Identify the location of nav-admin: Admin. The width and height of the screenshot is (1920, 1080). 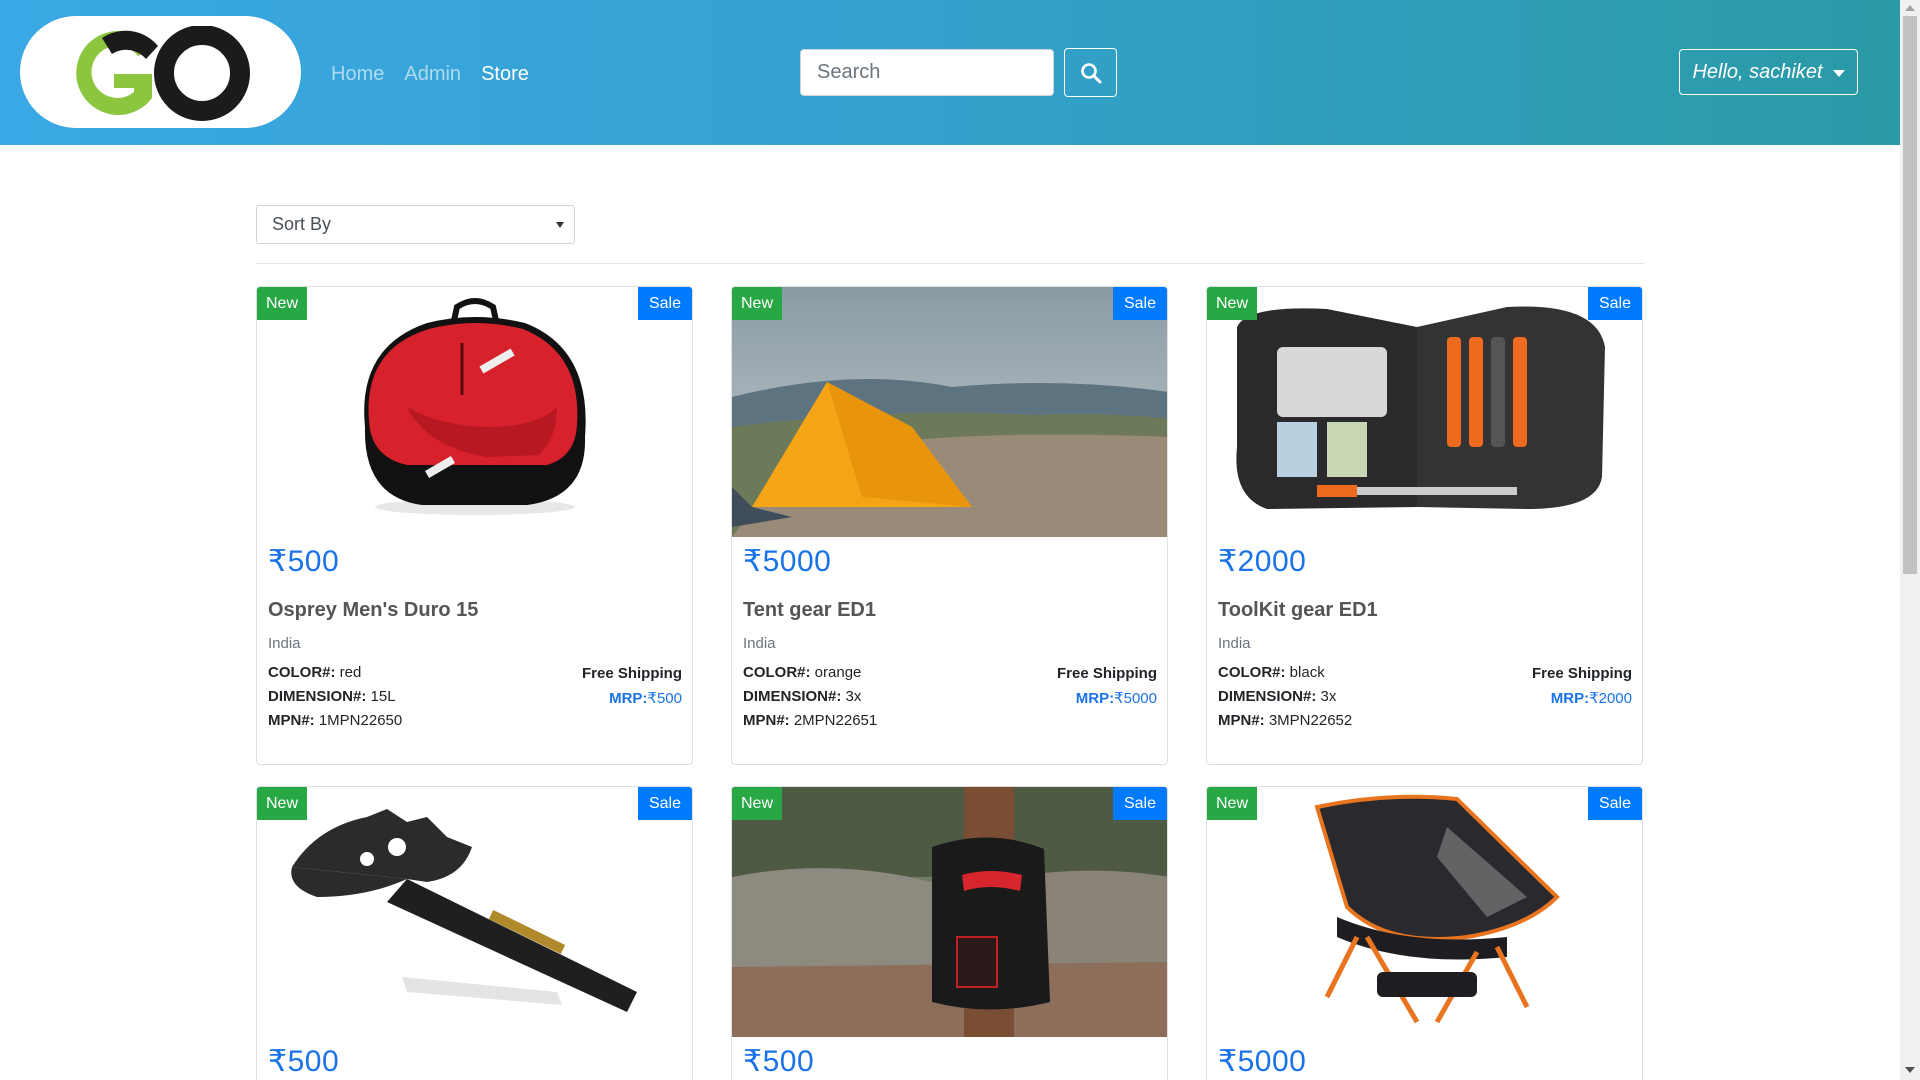
(432, 74).